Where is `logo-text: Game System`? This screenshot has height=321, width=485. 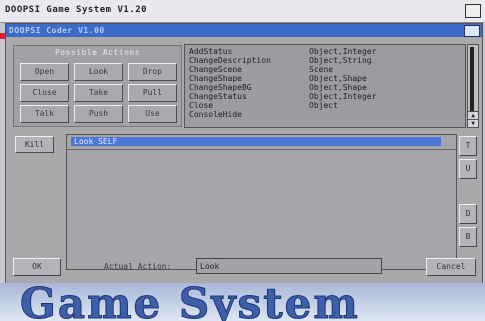
logo-text: Game System is located at coordinates (190, 302).